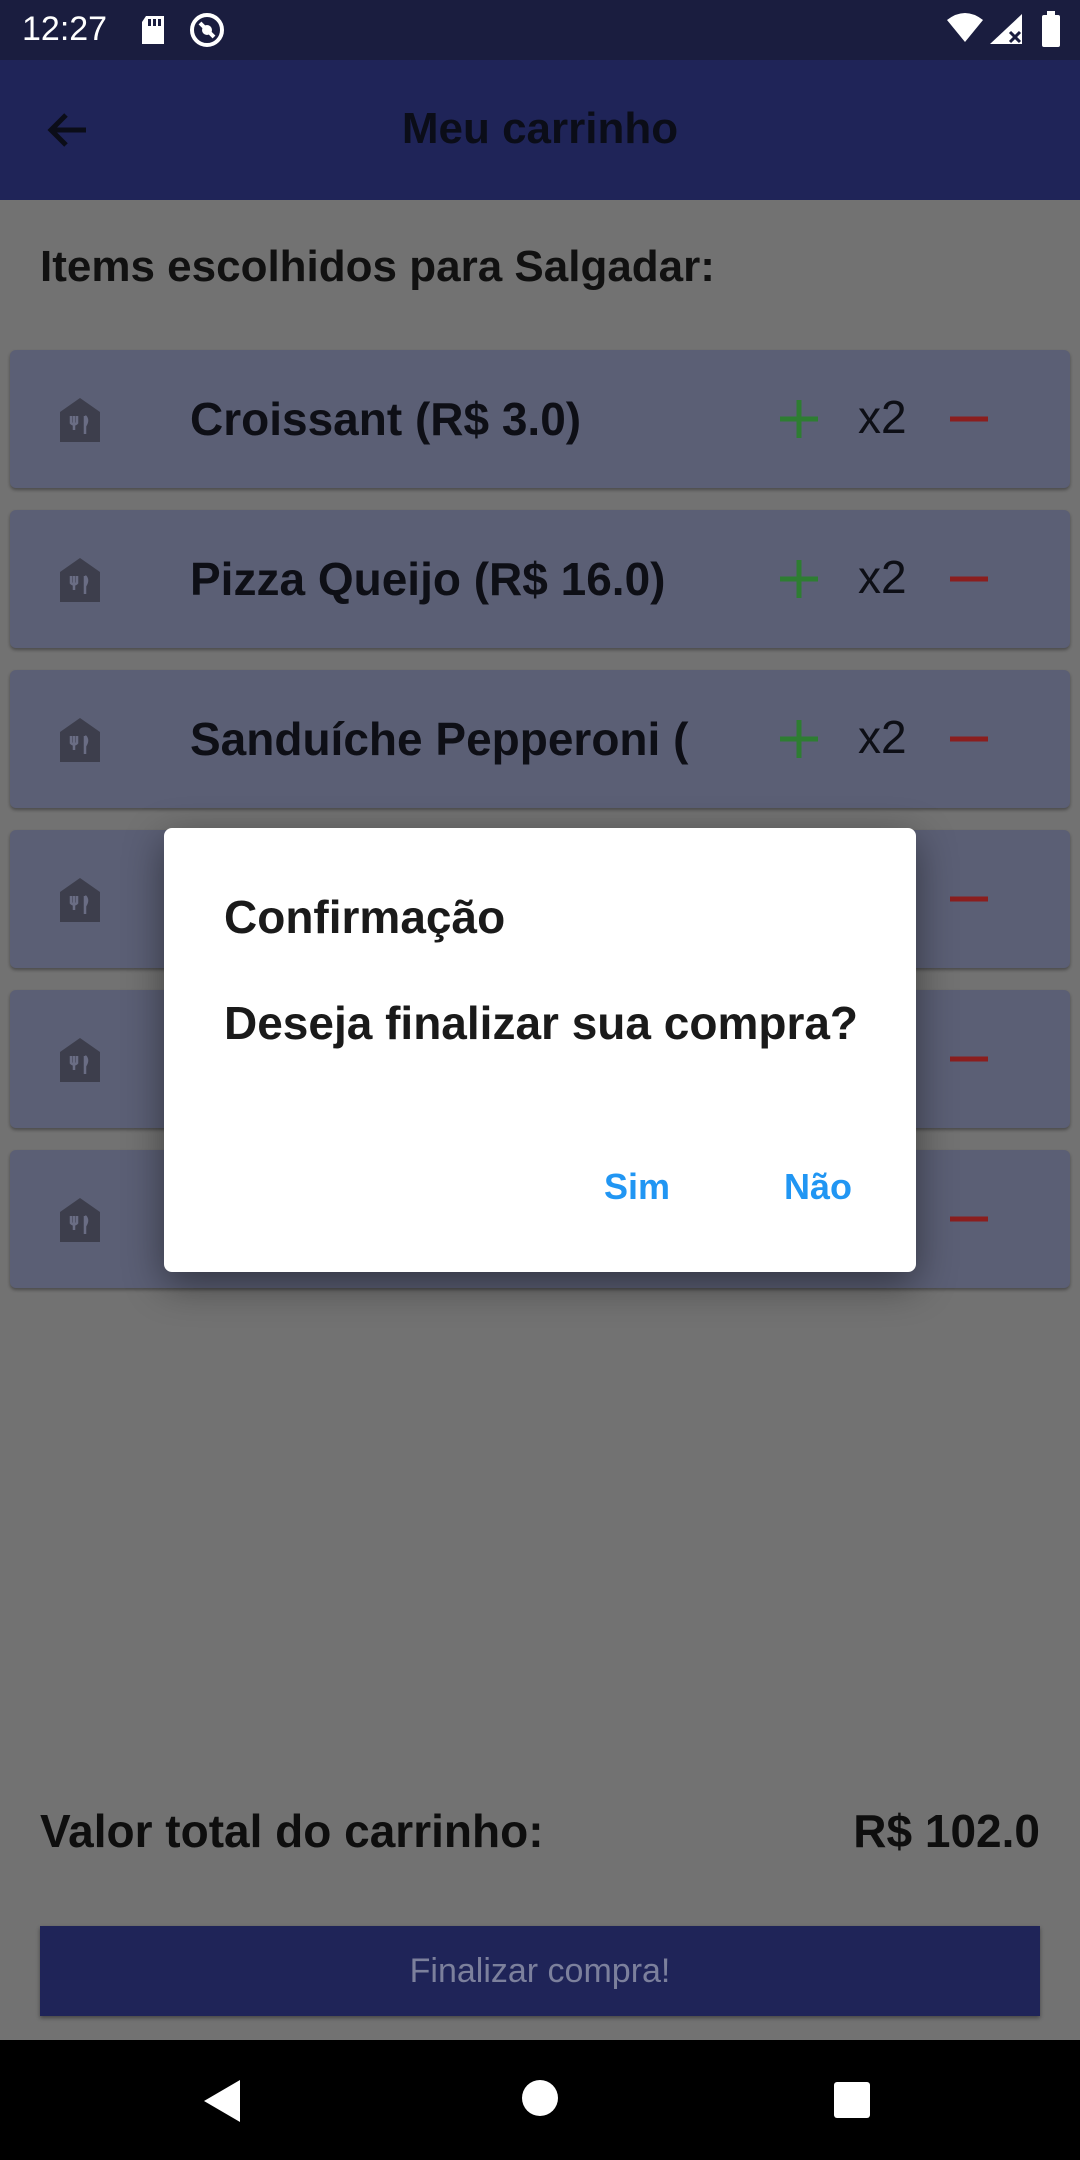 The width and height of the screenshot is (1080, 2160). I want to click on data-saver-icon, so click(207, 32).